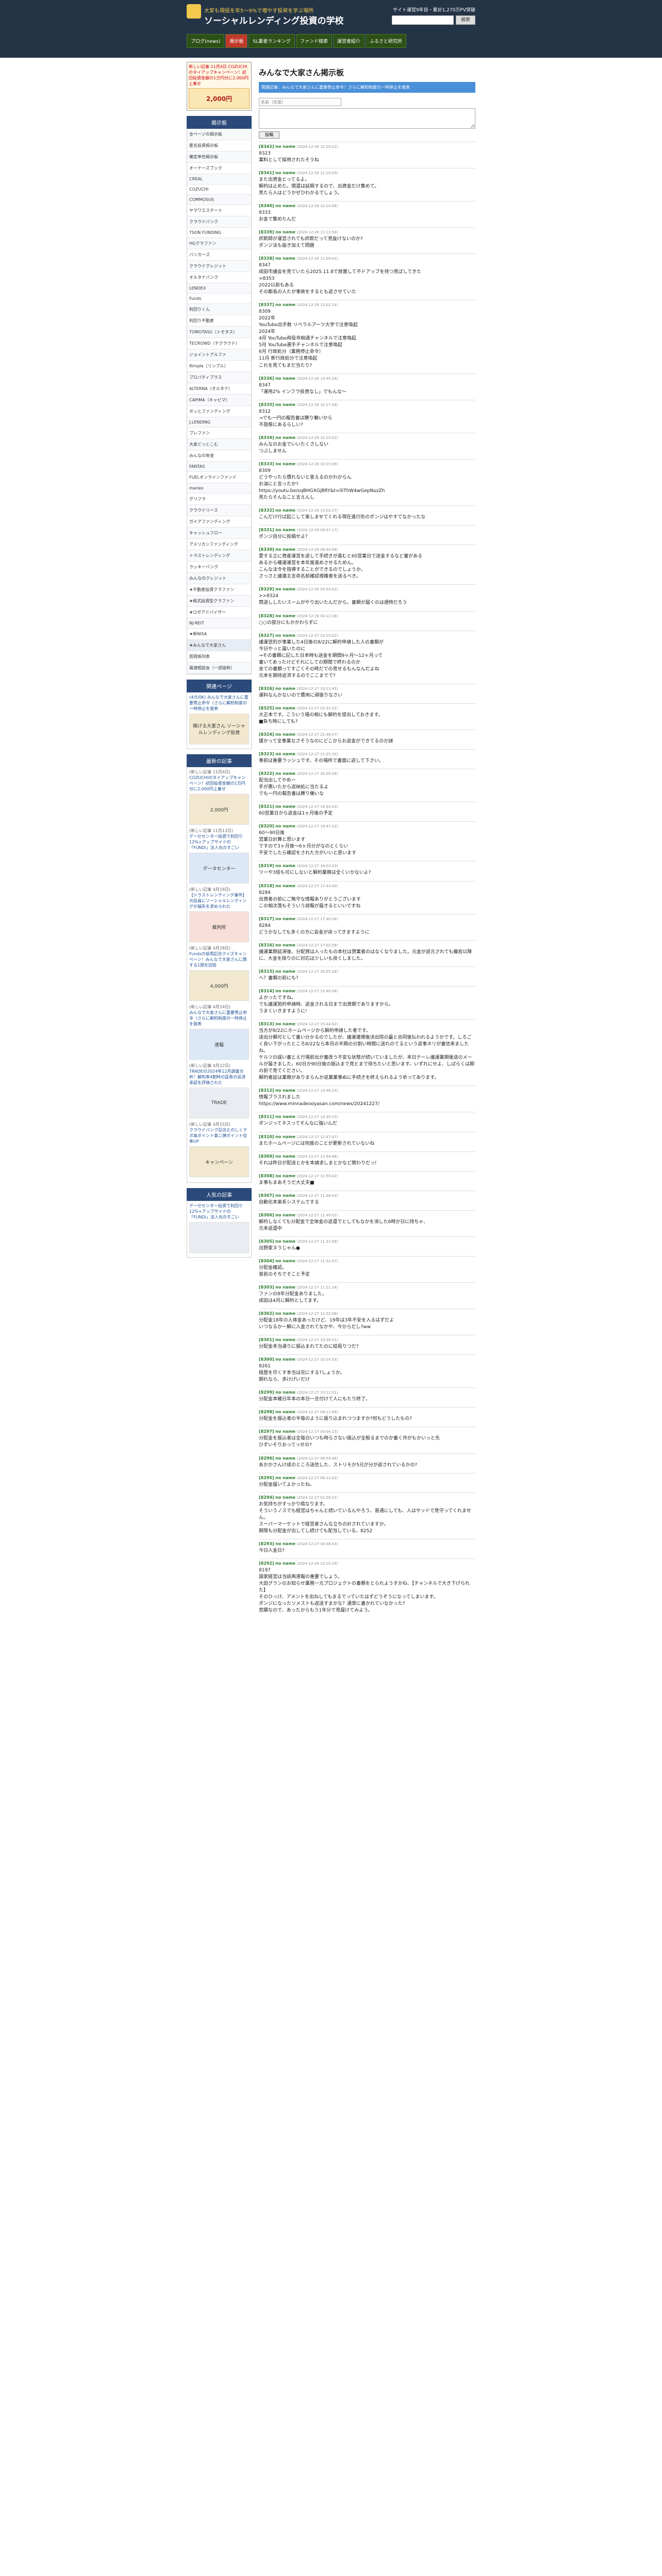 The height and width of the screenshot is (2576, 662). I want to click on nav-item: ファンド検索, so click(313, 41).